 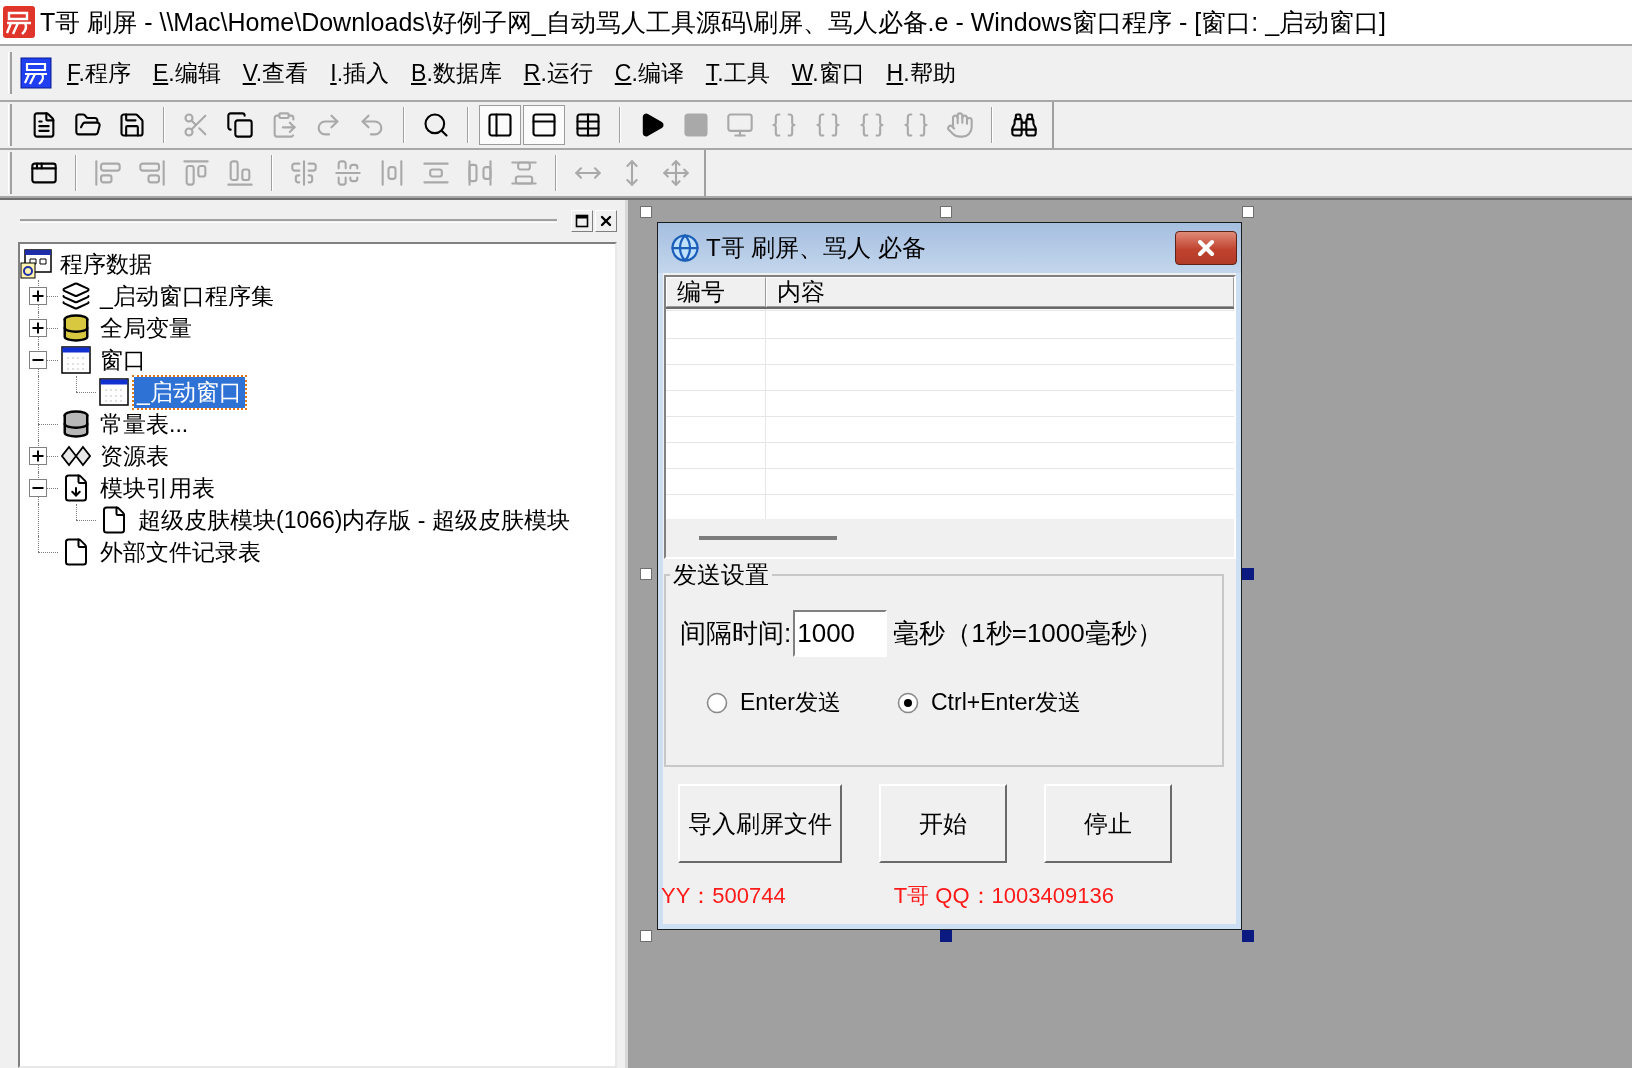 What do you see at coordinates (146, 328) in the screenshot?
I see `tree-item: 全局变量` at bounding box center [146, 328].